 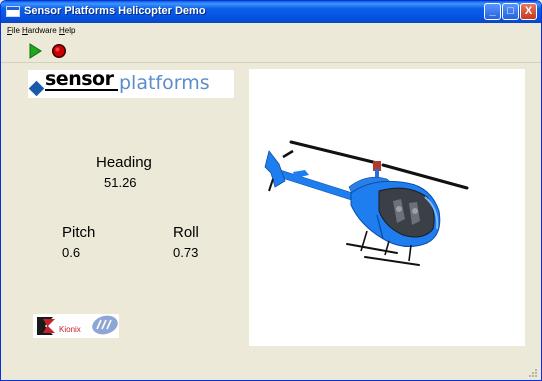 I want to click on logo-text-sensor: sensor, so click(x=79, y=79).